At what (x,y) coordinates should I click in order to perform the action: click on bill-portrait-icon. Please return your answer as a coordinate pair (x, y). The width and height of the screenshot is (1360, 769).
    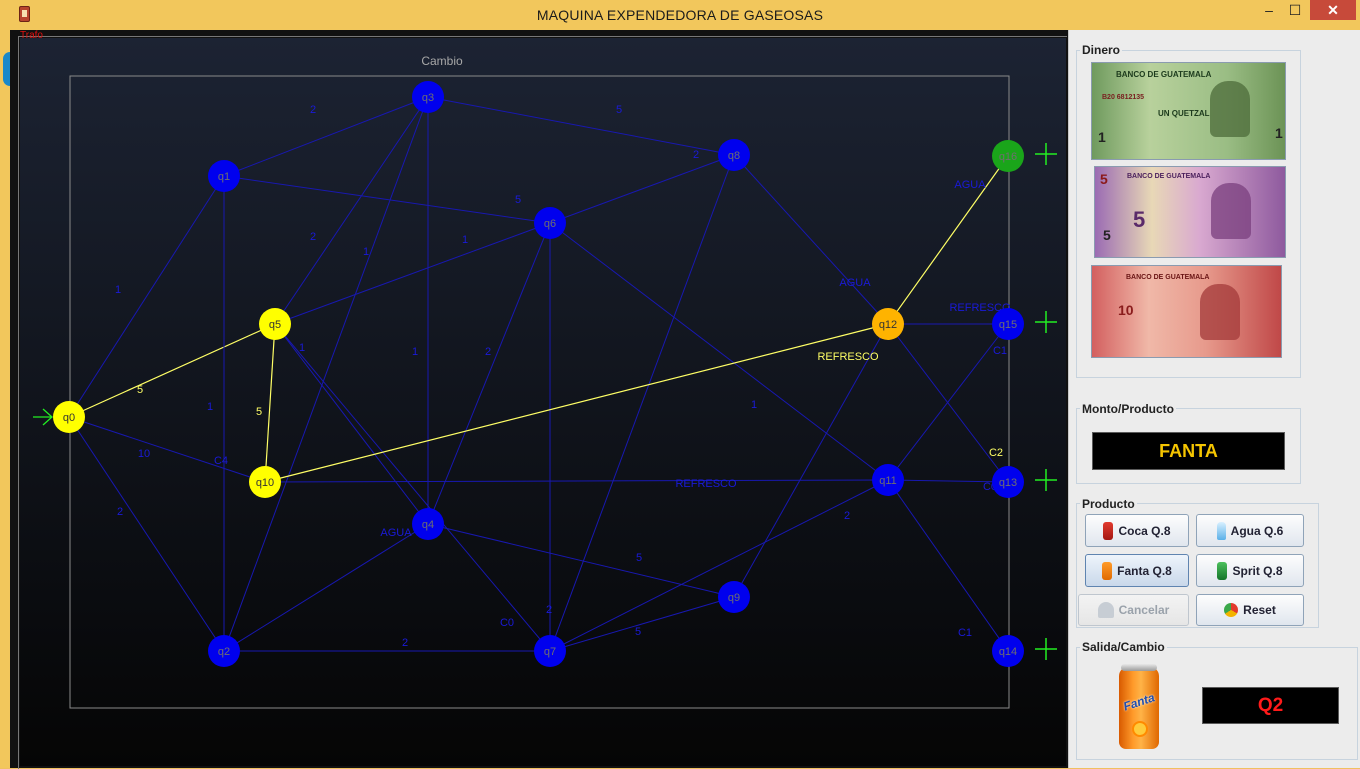
    Looking at the image, I should click on (1220, 312).